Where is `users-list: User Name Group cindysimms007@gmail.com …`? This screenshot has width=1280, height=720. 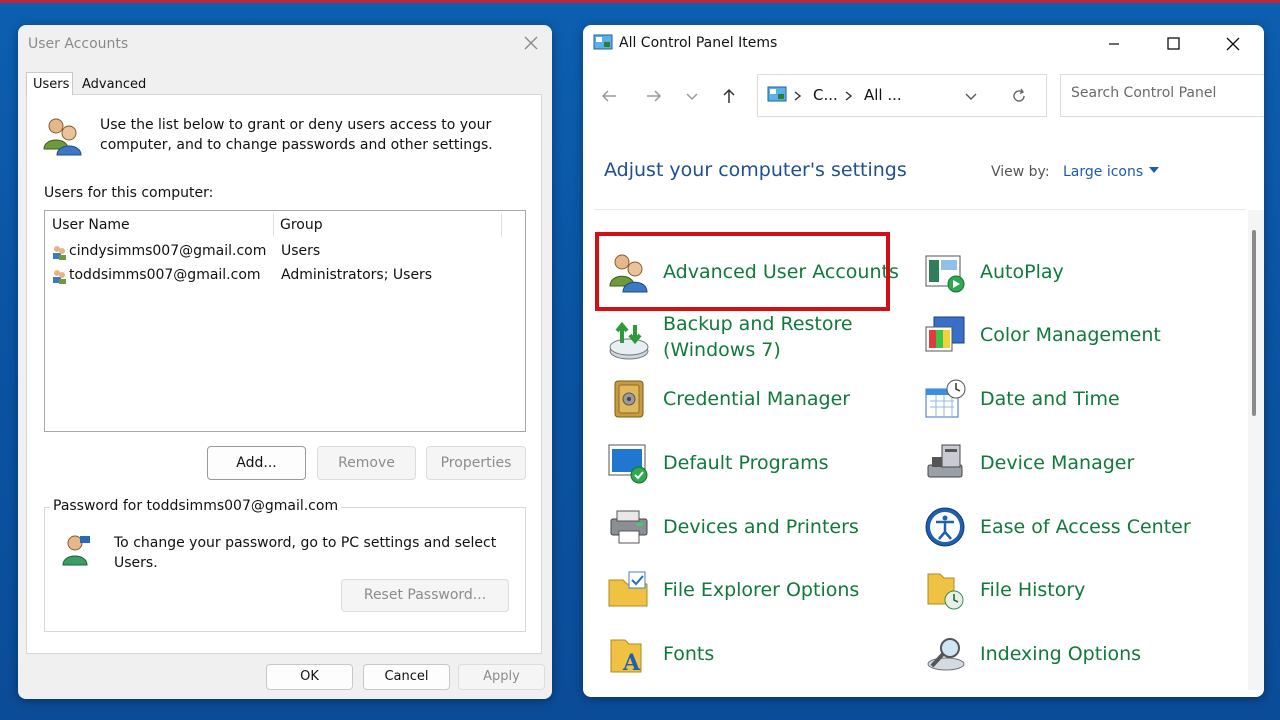 users-list: User Name Group cindysimms007@gmail.com … is located at coordinates (285, 321).